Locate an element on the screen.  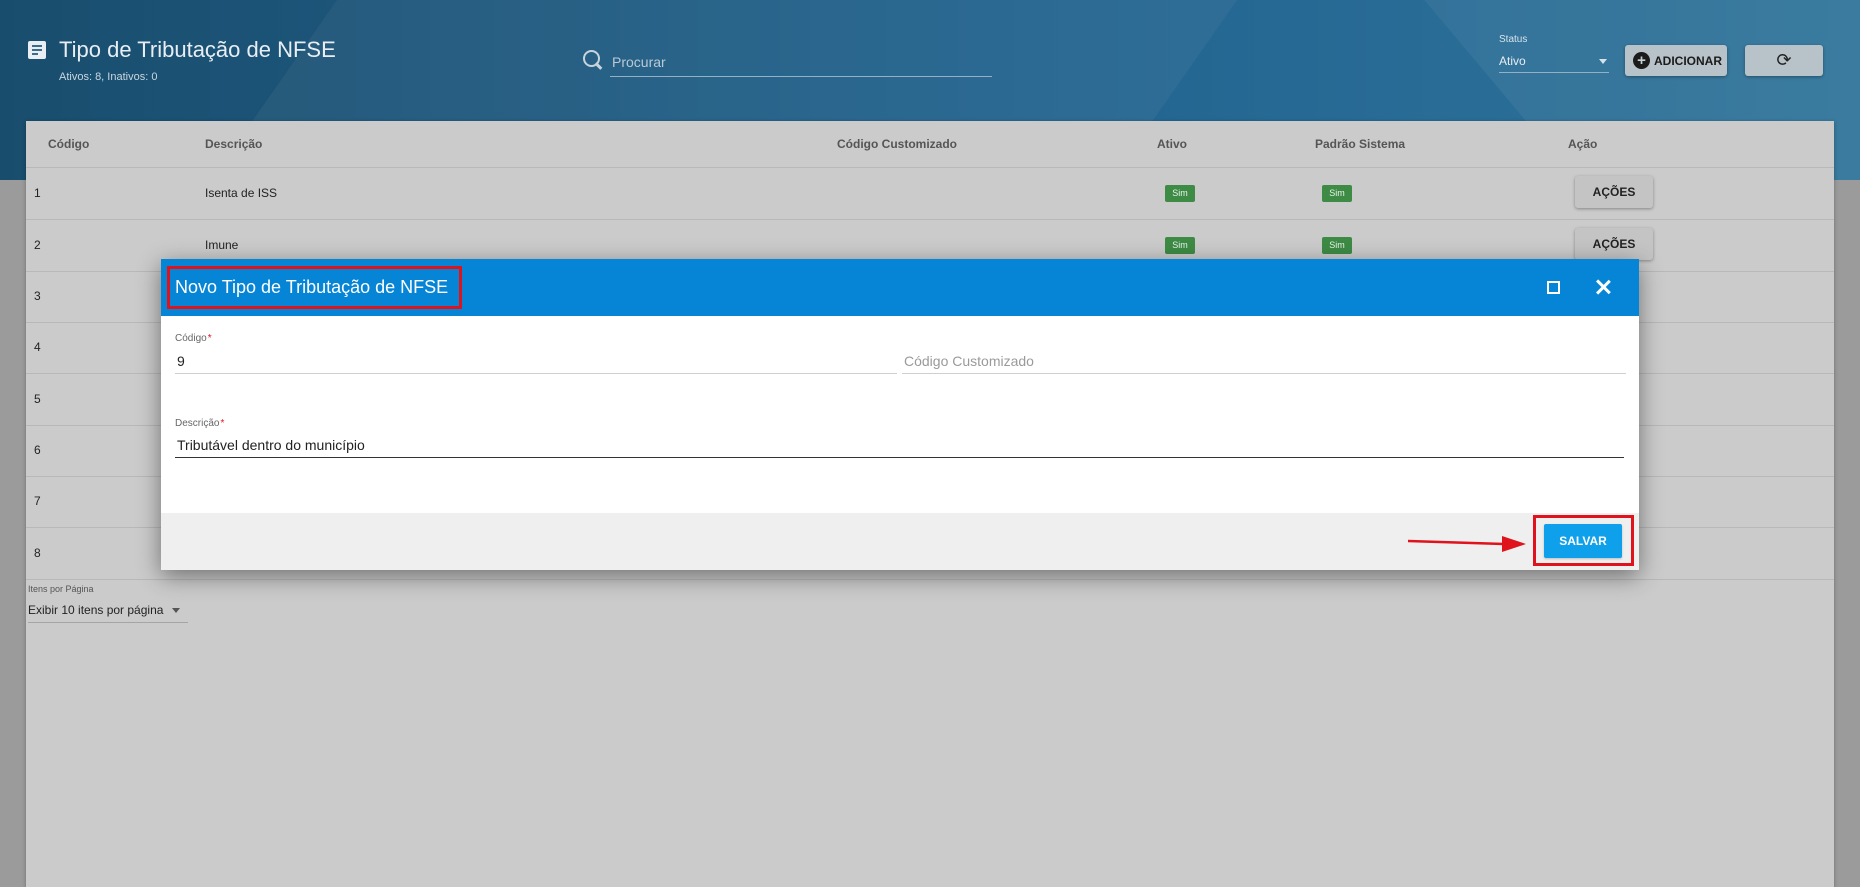
descricao-label-text: Descrição is located at coordinates (197, 423).